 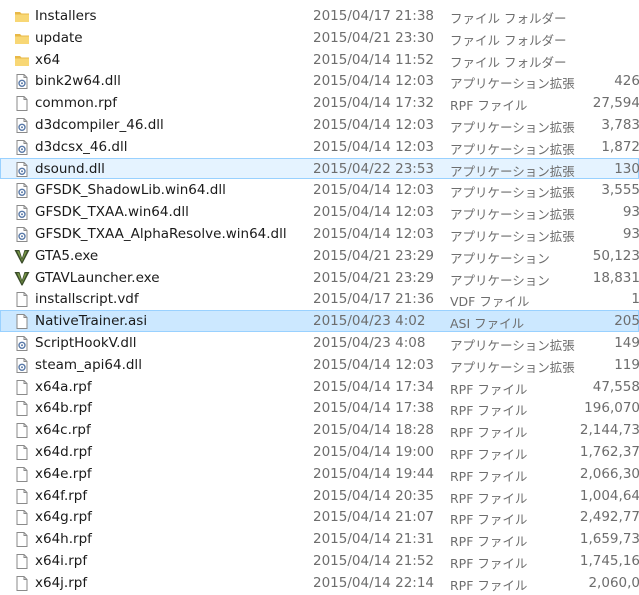 I want to click on file-size: 3,555, so click(x=620, y=190).